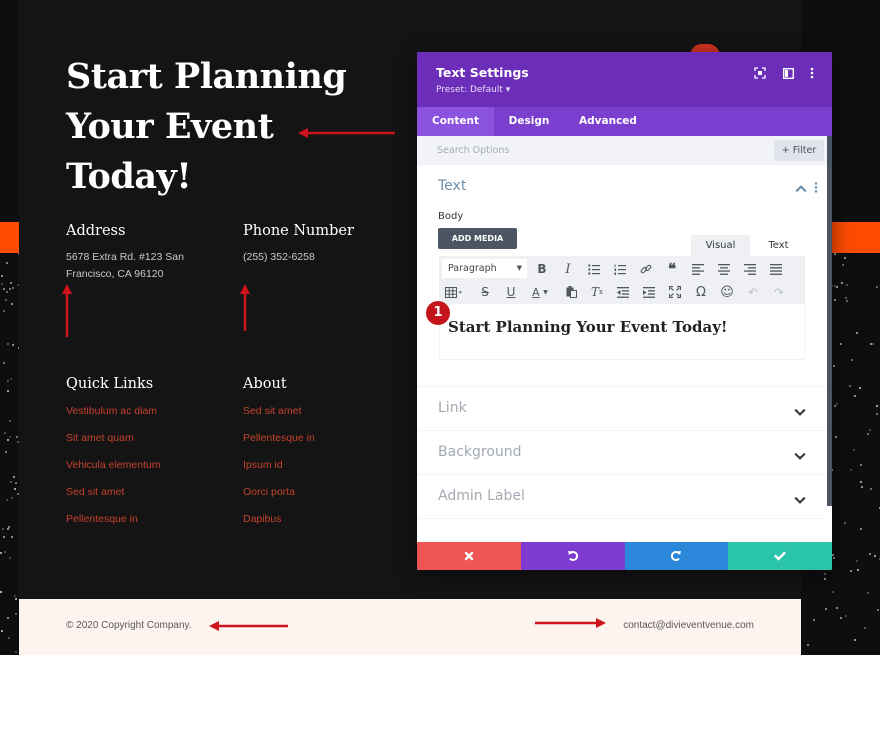 The image size is (880, 733). Describe the element at coordinates (649, 292) in the screenshot. I see `indent-icon` at that location.